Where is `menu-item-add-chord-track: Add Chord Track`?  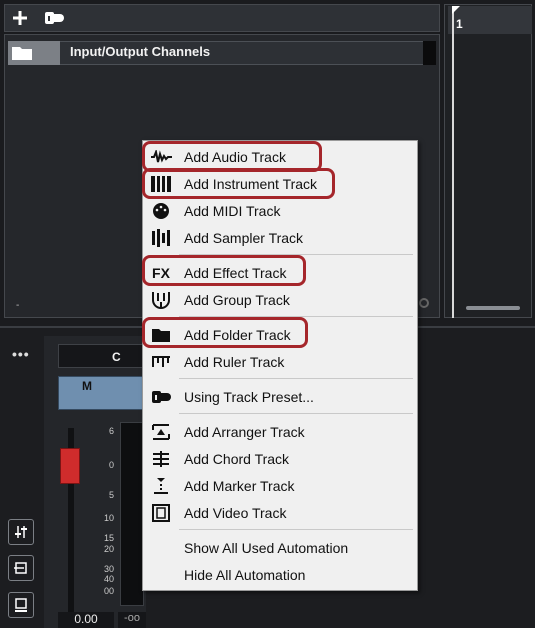 menu-item-add-chord-track: Add Chord Track is located at coordinates (280, 459).